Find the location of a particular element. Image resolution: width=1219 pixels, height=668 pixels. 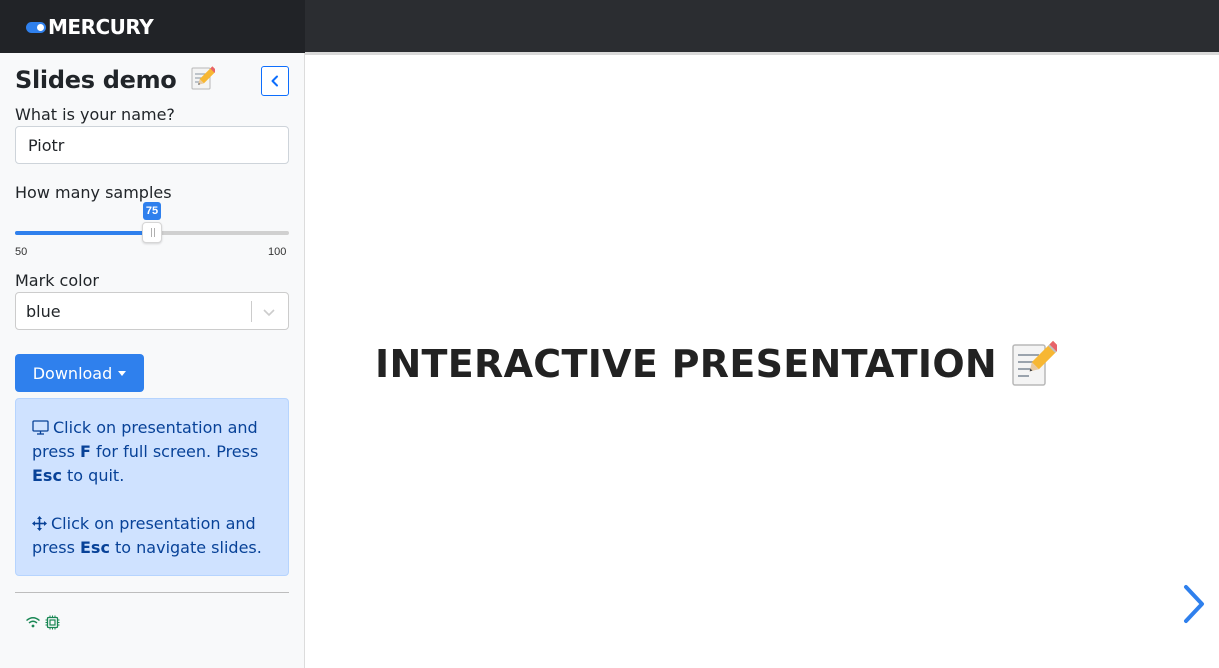

mark-color-value: blue is located at coordinates (43, 311).